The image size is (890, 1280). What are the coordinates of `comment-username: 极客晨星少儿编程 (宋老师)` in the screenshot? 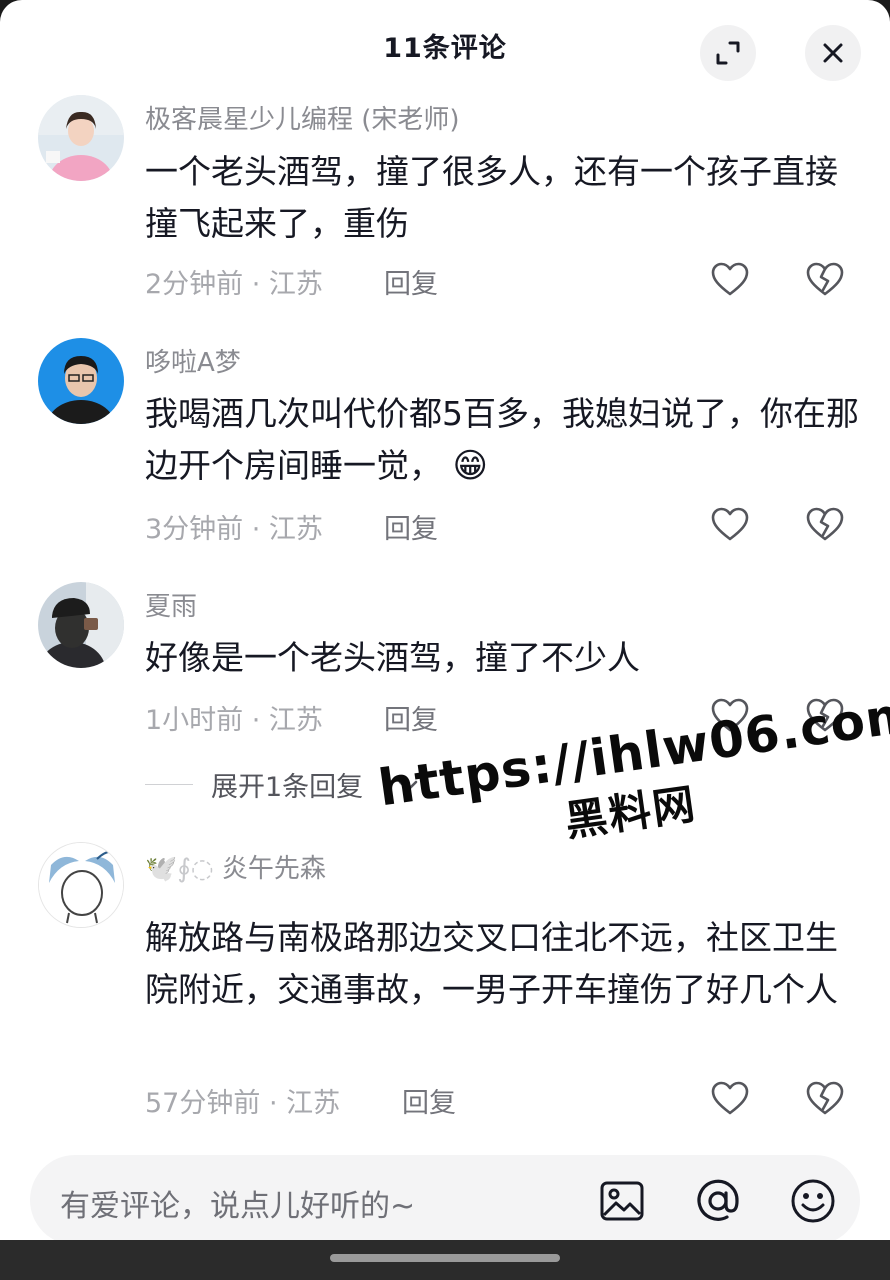 It's located at (302, 117).